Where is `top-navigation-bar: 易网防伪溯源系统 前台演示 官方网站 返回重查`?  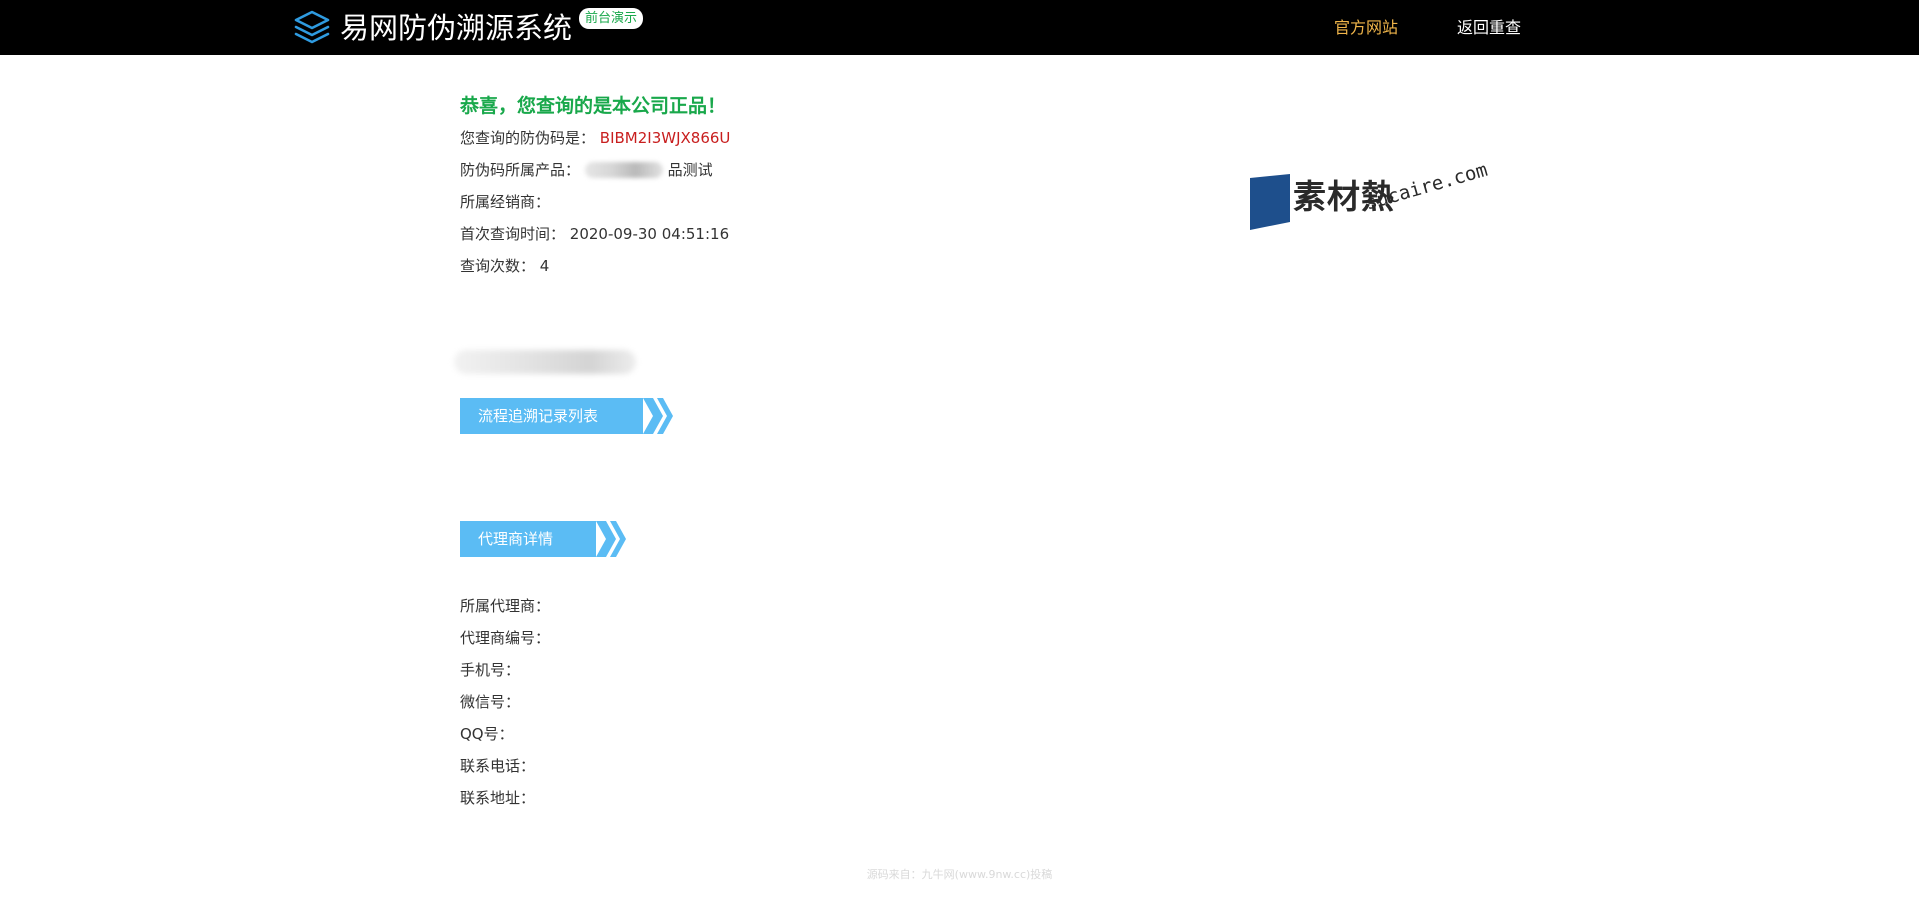 top-navigation-bar: 易网防伪溯源系统 前台演示 官方网站 返回重查 is located at coordinates (959, 27).